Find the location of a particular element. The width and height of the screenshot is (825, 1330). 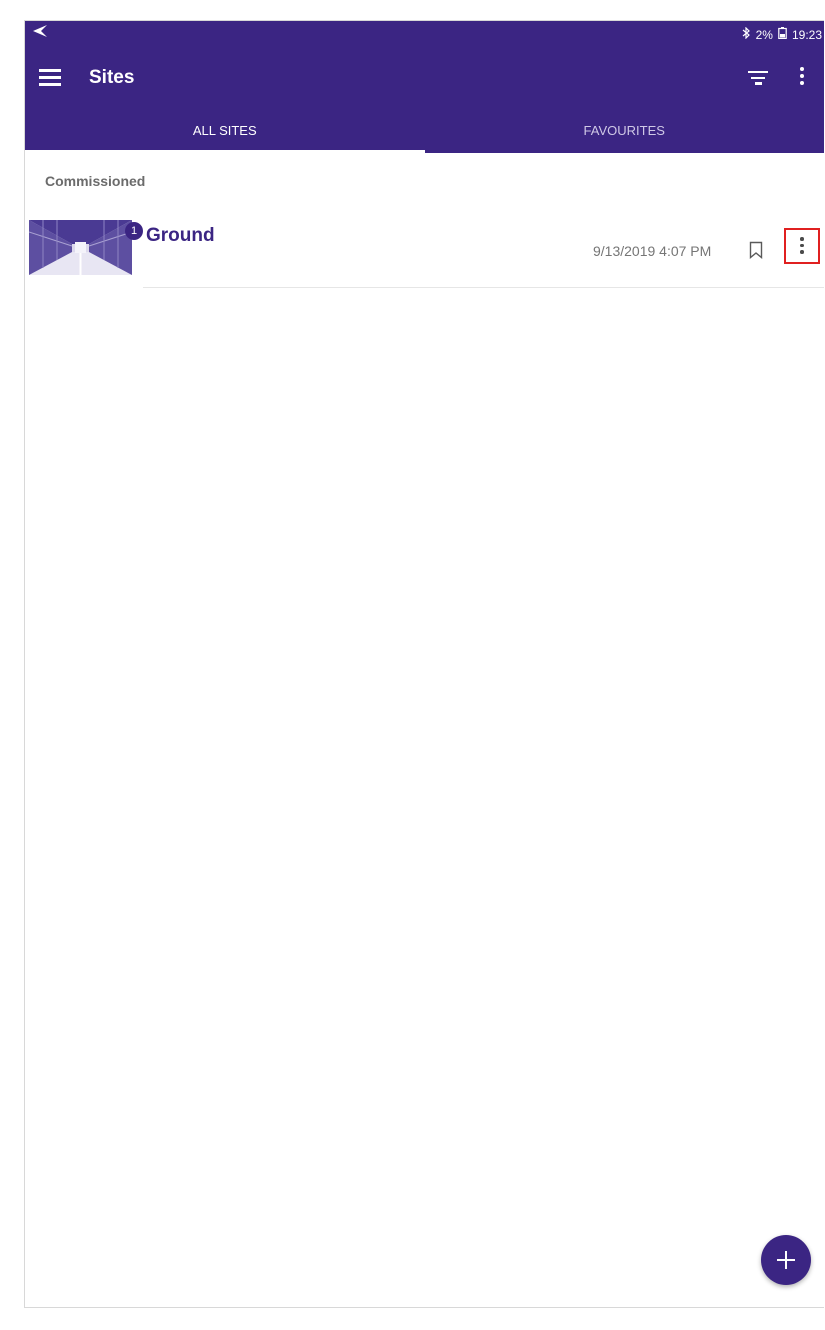

menu-icon is located at coordinates (50, 78).